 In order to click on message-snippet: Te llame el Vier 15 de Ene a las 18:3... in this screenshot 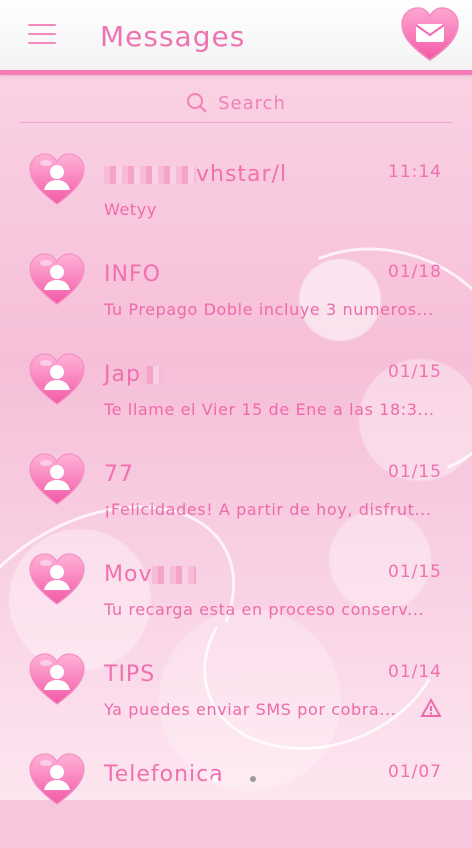, I will do `click(269, 409)`.